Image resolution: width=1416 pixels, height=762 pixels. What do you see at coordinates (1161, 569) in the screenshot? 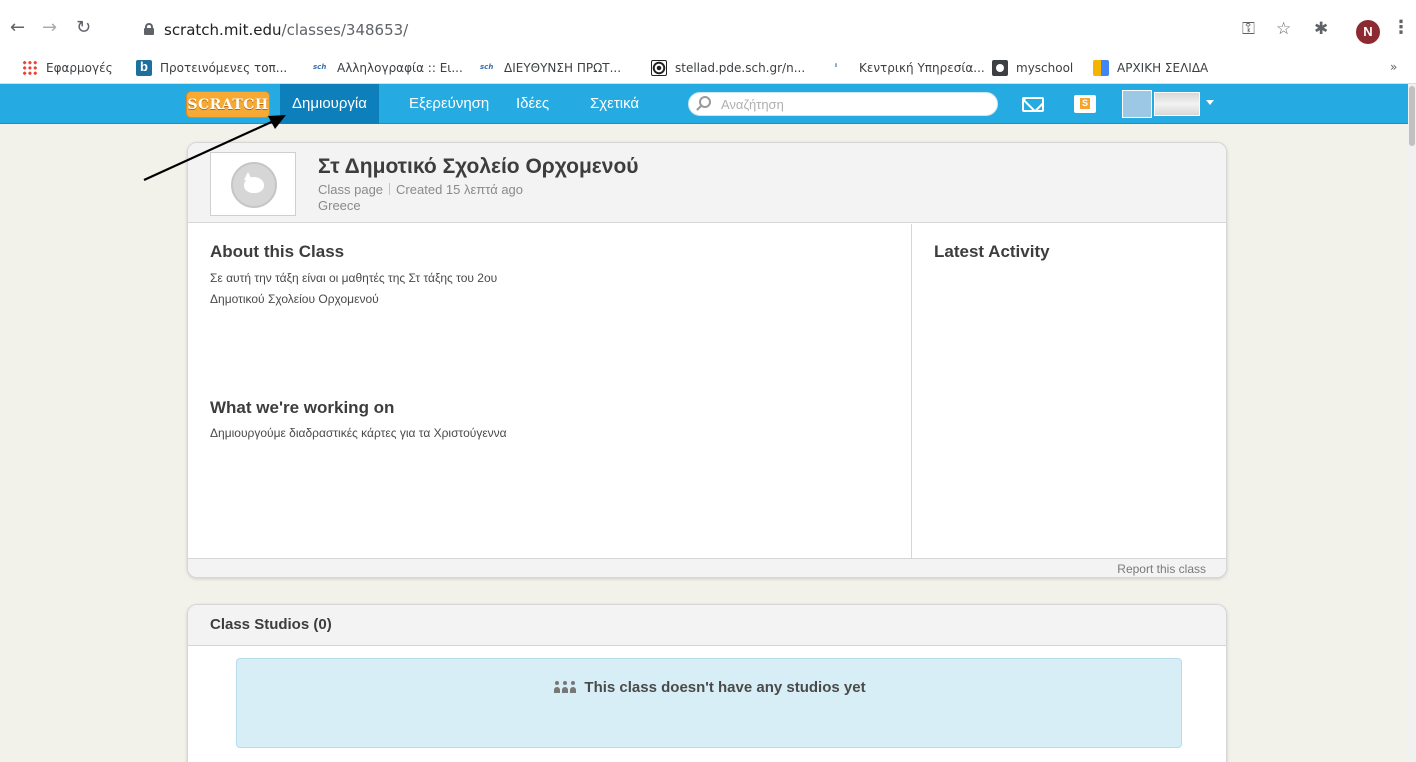
I see `report-class-link: Report this class` at bounding box center [1161, 569].